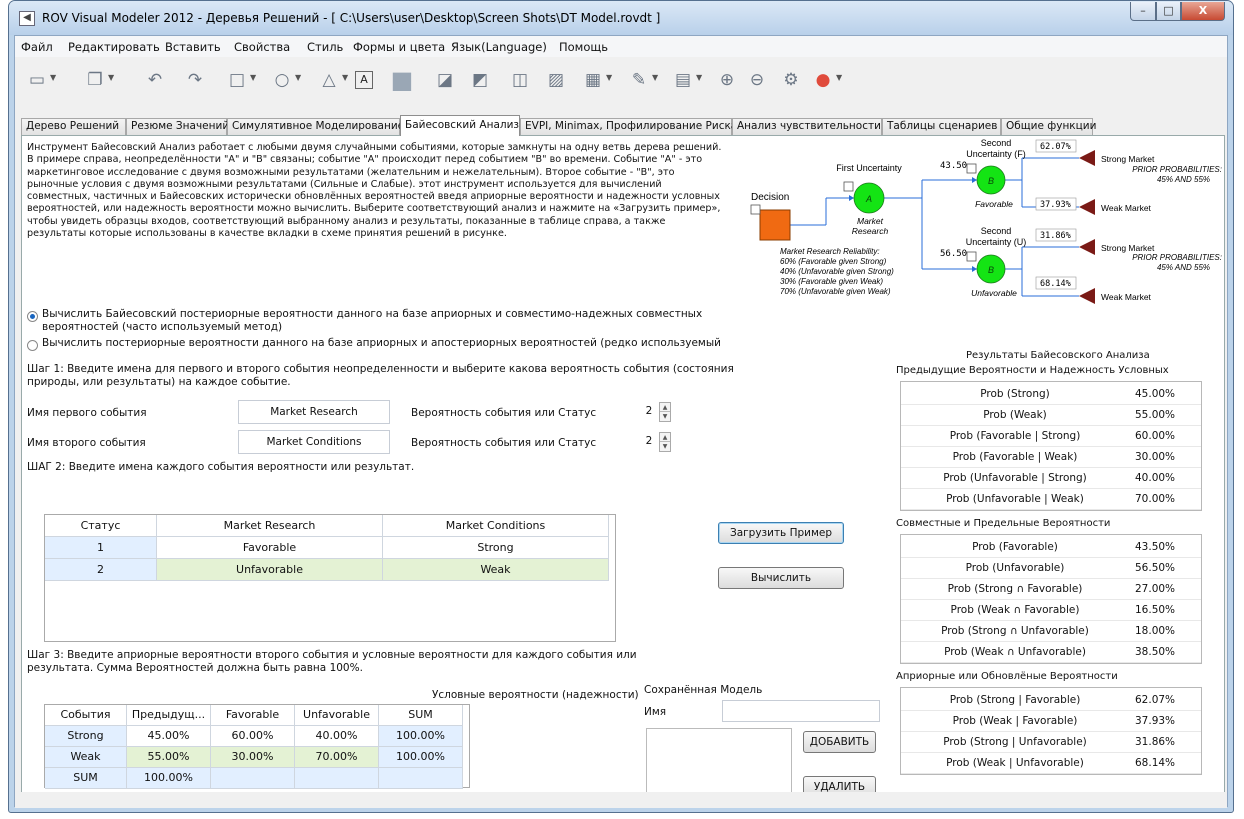  Describe the element at coordinates (823, 80) in the screenshot. I see `color-palette-icon: ●` at that location.